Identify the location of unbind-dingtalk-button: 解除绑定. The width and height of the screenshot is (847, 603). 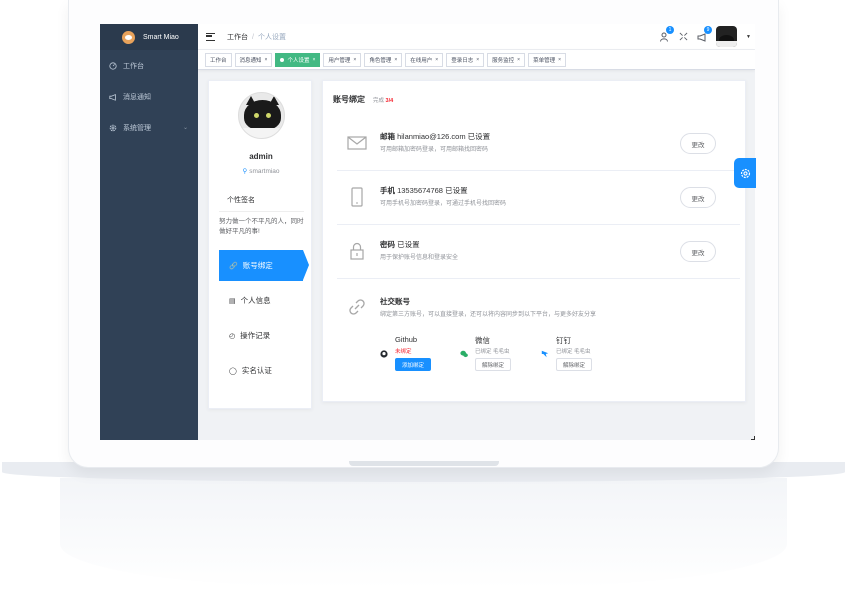
(574, 364).